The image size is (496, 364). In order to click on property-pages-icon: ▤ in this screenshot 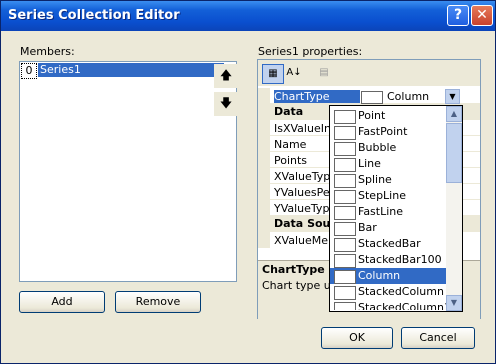, I will do `click(324, 73)`.